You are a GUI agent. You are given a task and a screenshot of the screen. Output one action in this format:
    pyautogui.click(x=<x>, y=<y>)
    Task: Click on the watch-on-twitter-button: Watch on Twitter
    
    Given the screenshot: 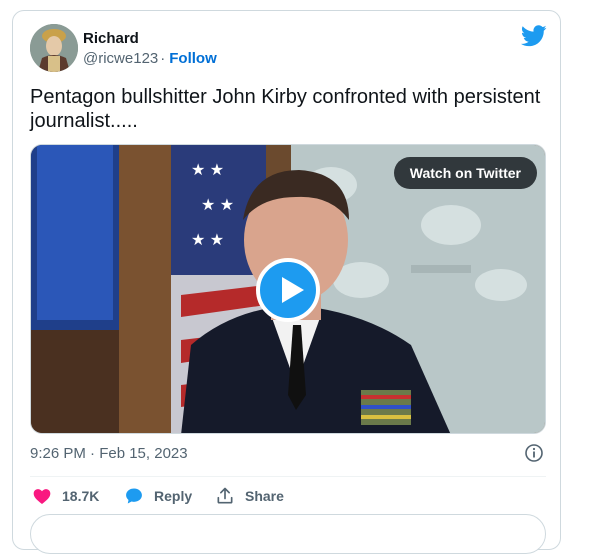 What is the action you would take?
    pyautogui.click(x=465, y=173)
    